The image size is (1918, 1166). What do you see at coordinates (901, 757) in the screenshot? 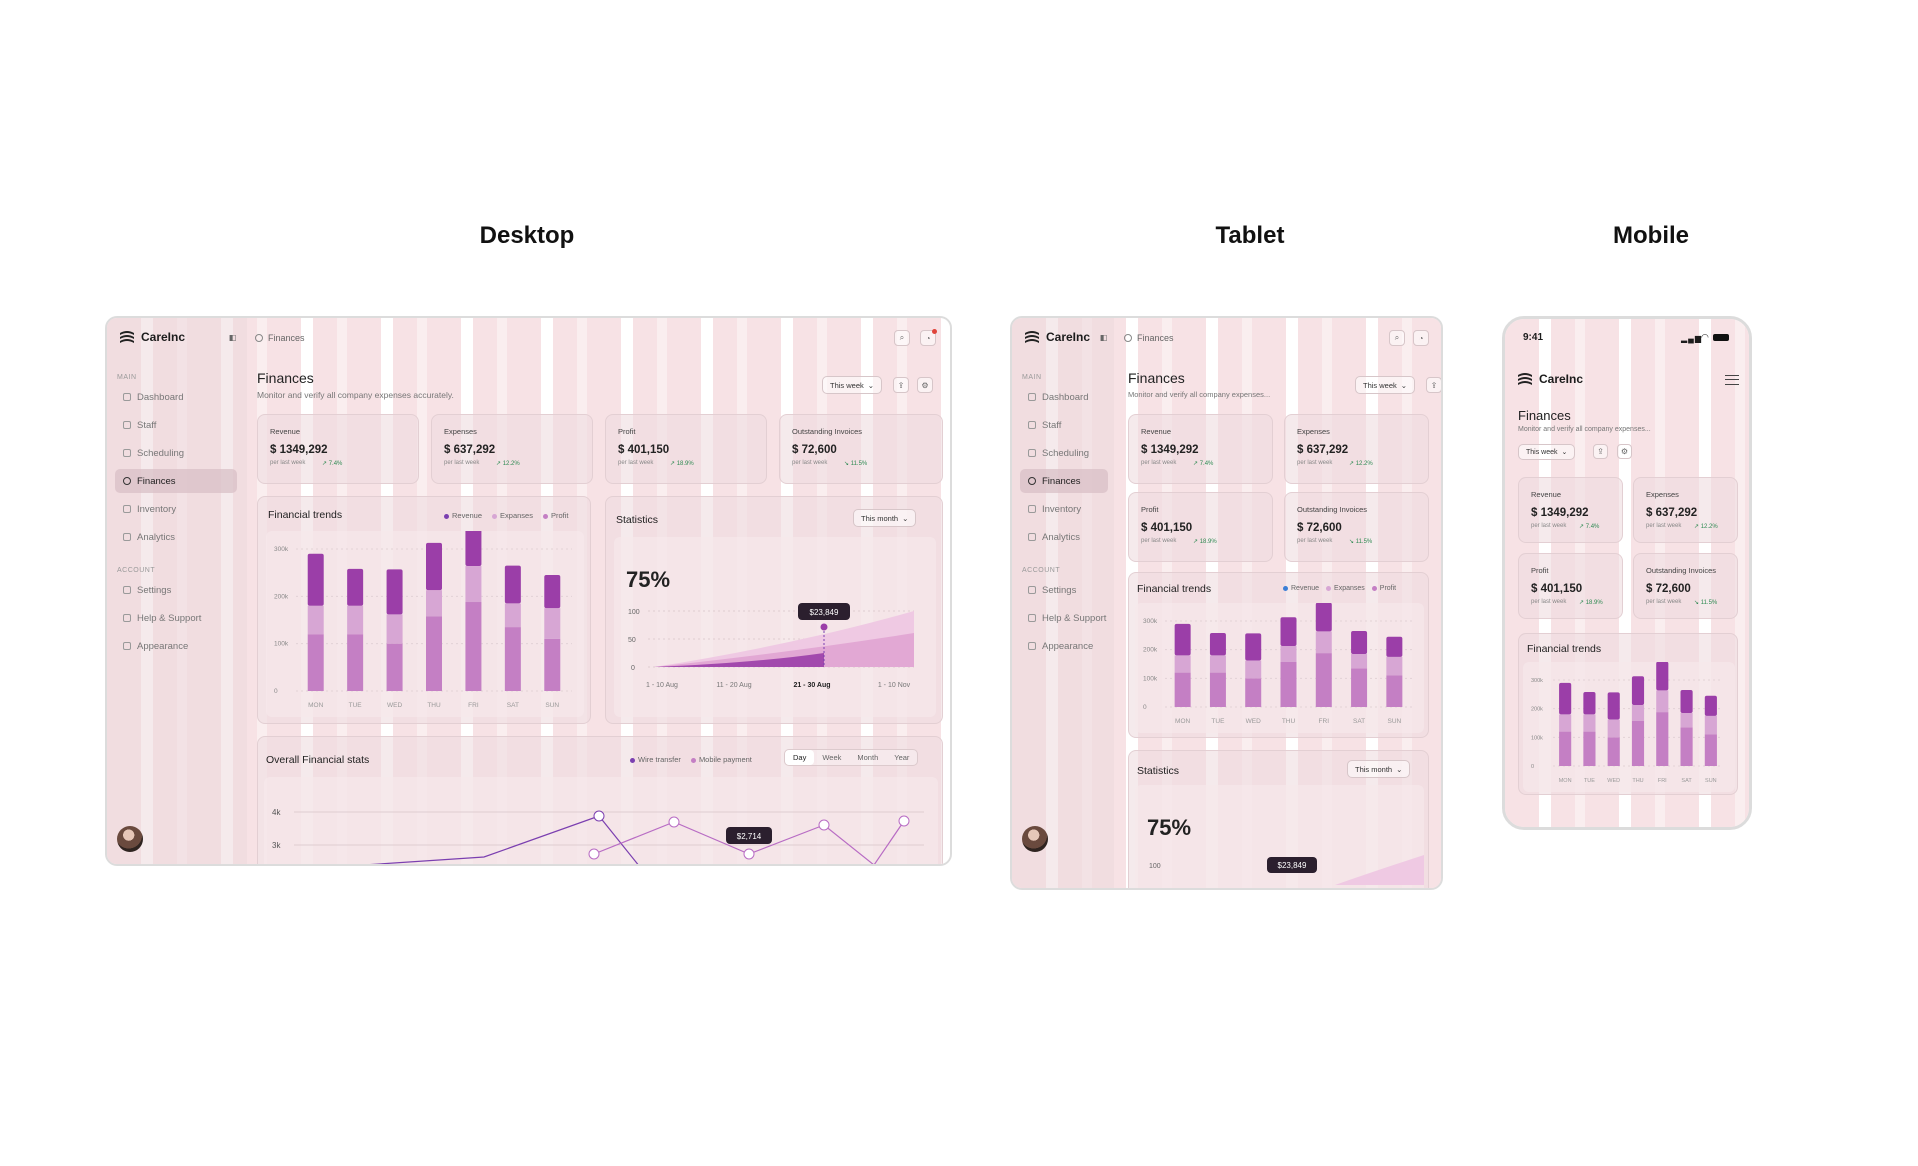
I see `tab-year: Year` at bounding box center [901, 757].